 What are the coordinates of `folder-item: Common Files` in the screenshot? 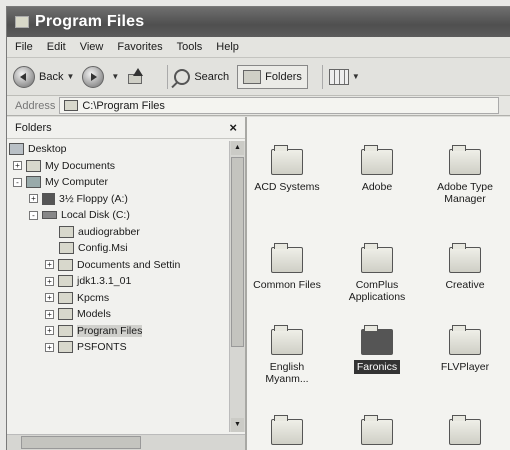 It's located at (287, 267).